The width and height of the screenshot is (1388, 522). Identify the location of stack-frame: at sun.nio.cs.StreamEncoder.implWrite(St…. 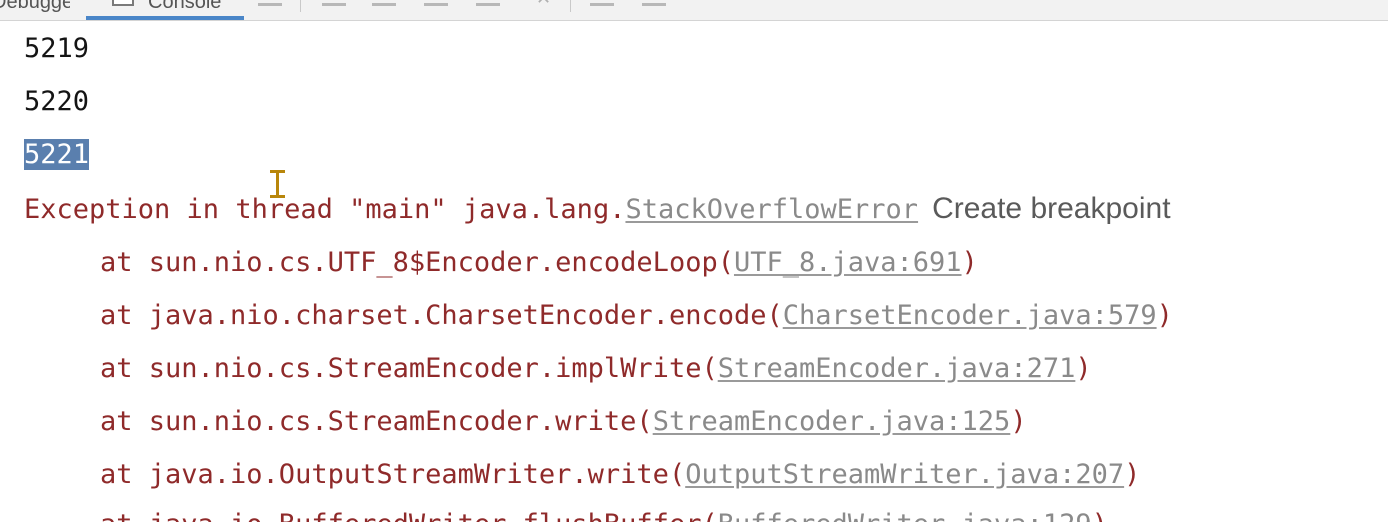
(596, 369).